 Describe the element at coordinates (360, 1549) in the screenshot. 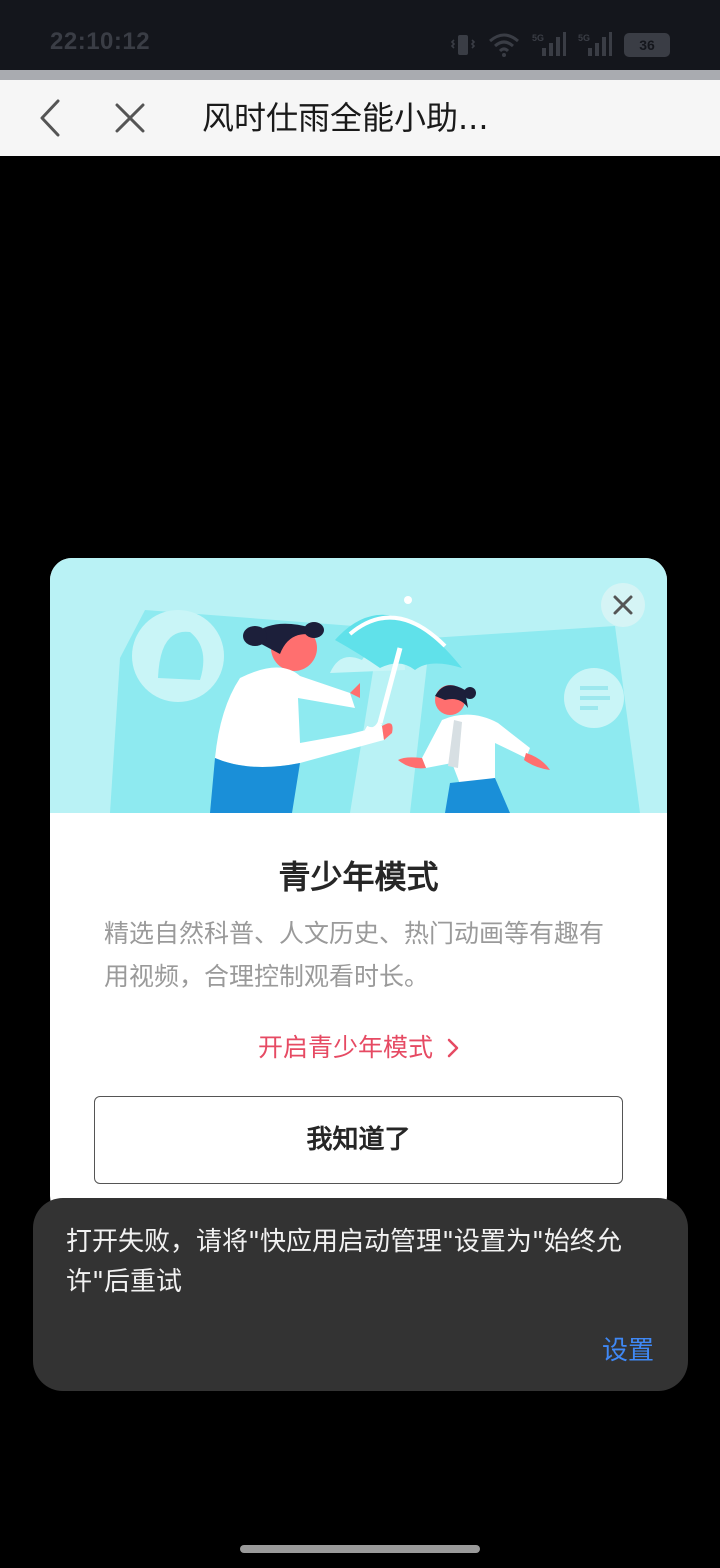

I see `home-indicator` at that location.